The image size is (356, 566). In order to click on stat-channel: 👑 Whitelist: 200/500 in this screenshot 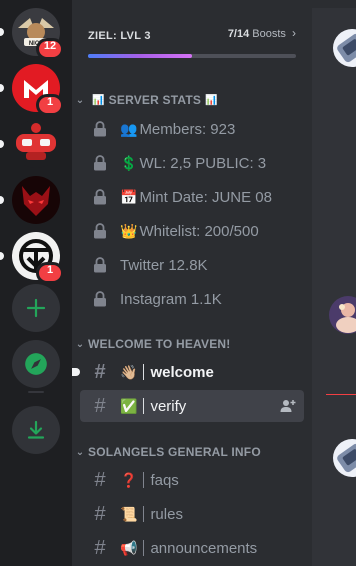, I will do `click(192, 231)`.